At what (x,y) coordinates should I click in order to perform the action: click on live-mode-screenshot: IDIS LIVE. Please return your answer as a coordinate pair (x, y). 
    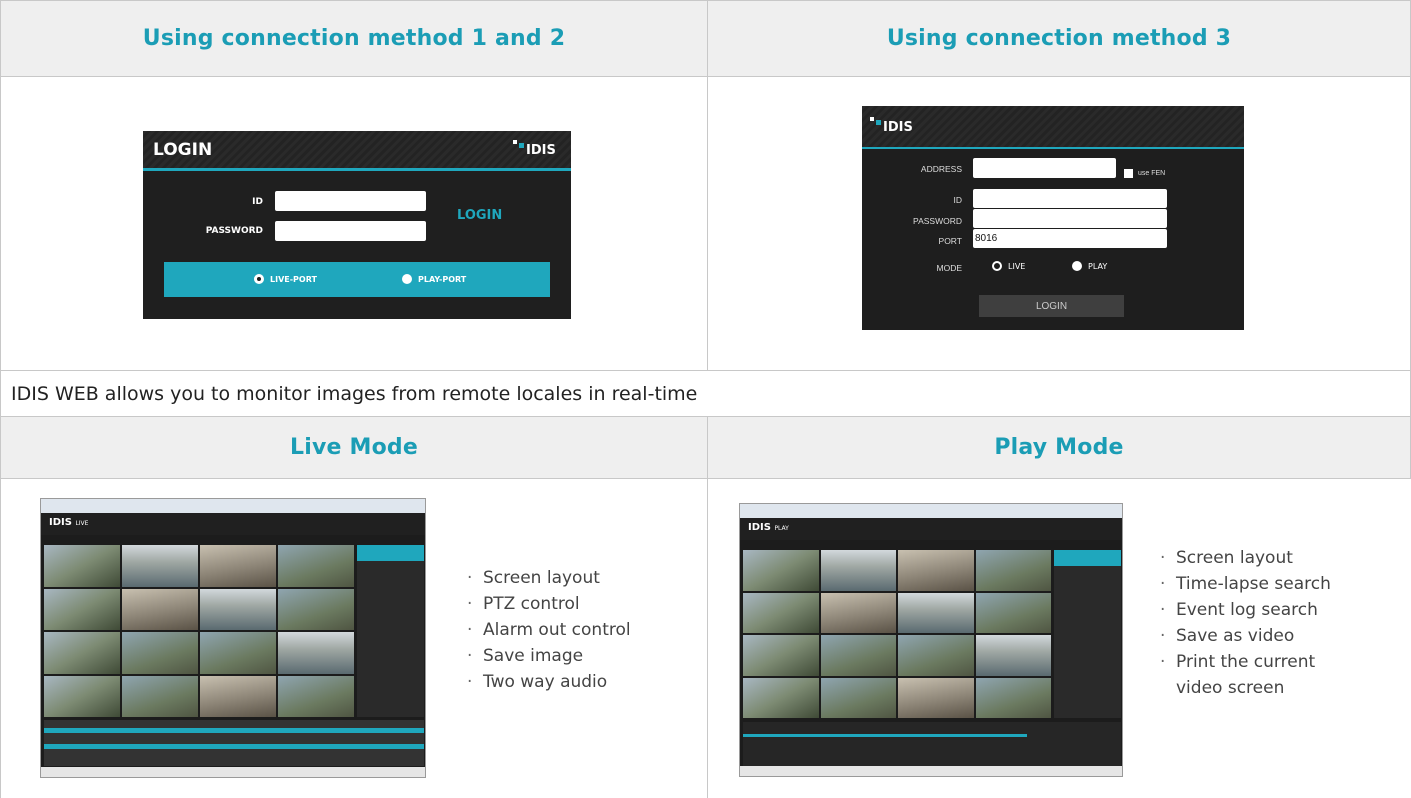
    Looking at the image, I should click on (233, 638).